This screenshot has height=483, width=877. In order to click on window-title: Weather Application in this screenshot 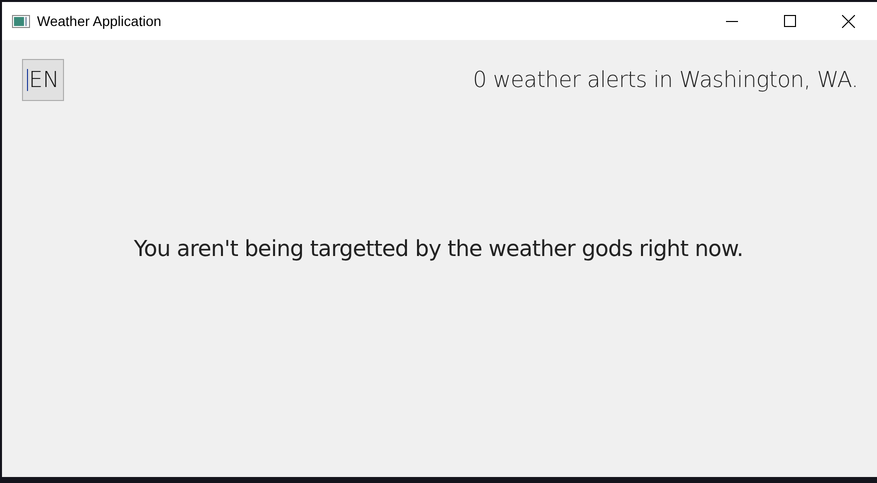, I will do `click(99, 21)`.